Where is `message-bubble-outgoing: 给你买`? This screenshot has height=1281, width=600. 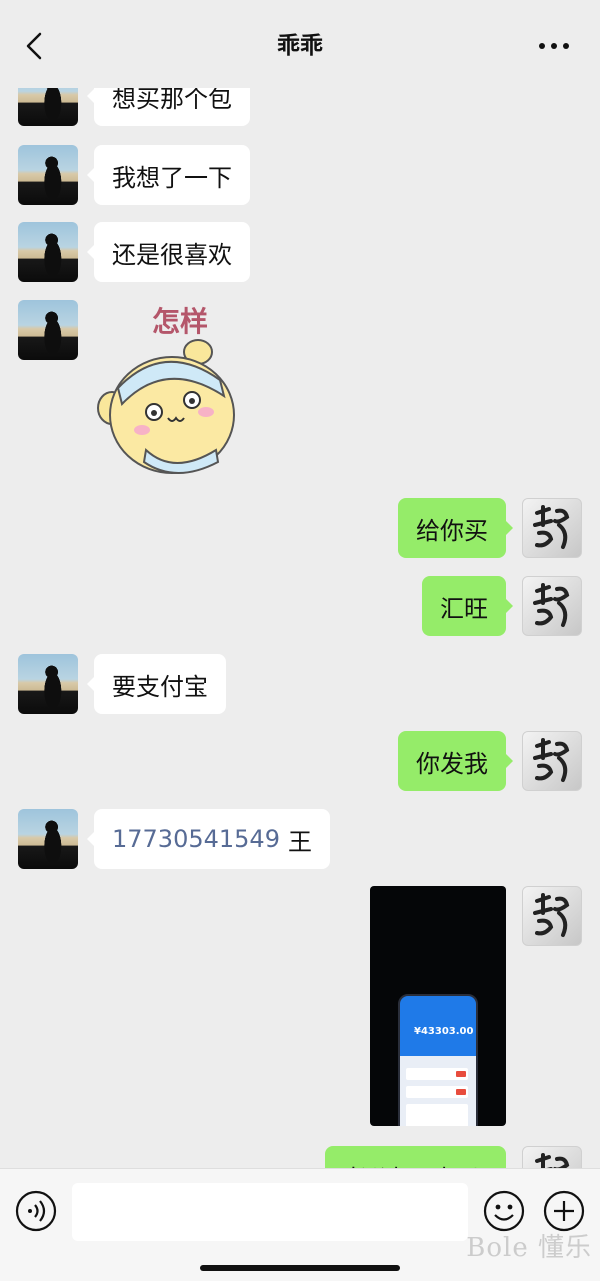 message-bubble-outgoing: 给你买 is located at coordinates (455, 528).